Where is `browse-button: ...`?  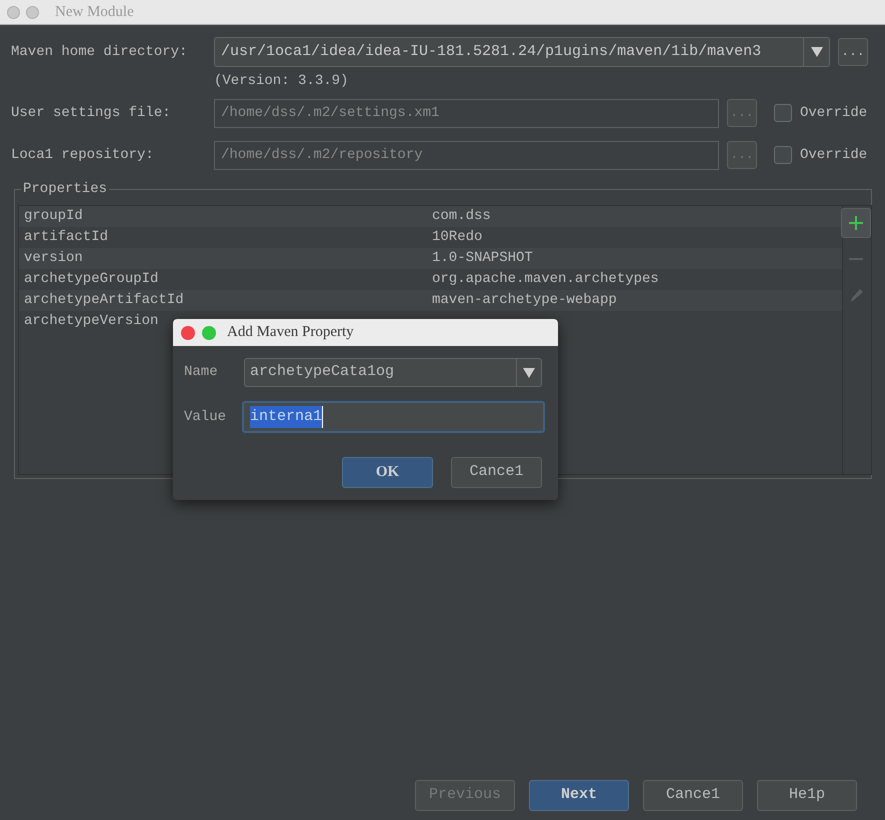 browse-button: ... is located at coordinates (853, 52).